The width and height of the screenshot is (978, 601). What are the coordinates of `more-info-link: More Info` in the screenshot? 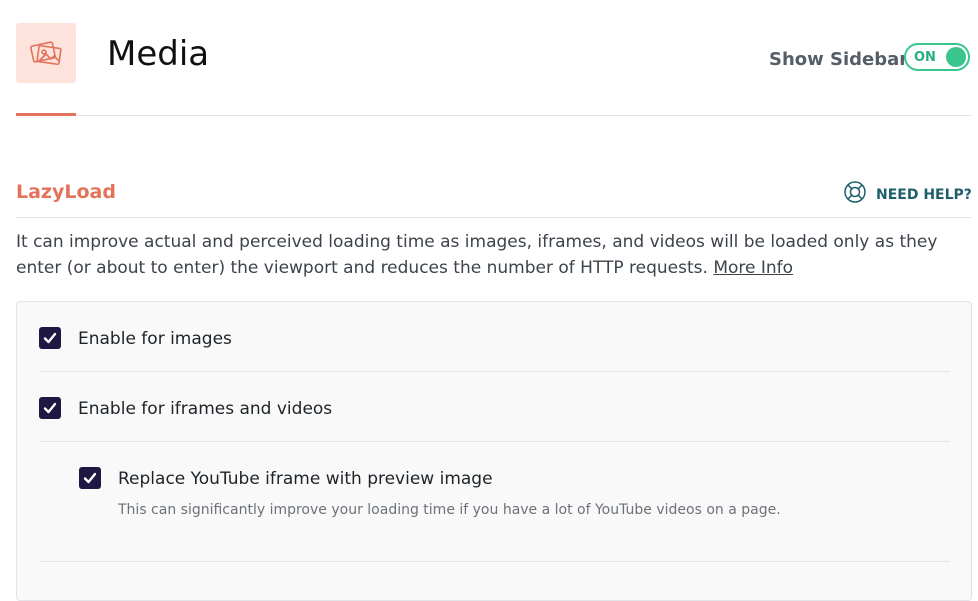 It's located at (753, 268).